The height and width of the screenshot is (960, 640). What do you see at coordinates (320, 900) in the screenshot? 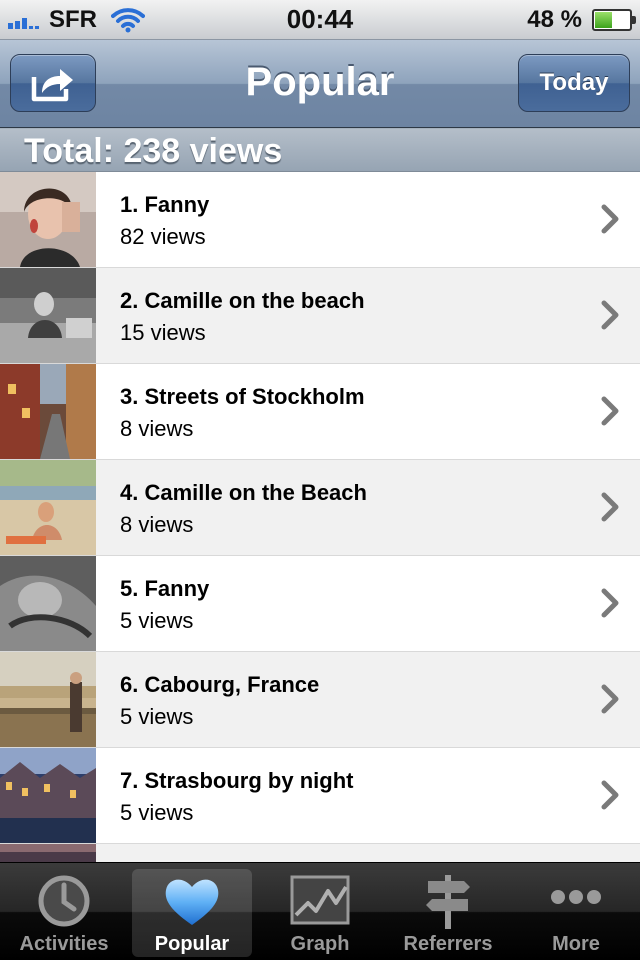
I see `line-graph-icon` at bounding box center [320, 900].